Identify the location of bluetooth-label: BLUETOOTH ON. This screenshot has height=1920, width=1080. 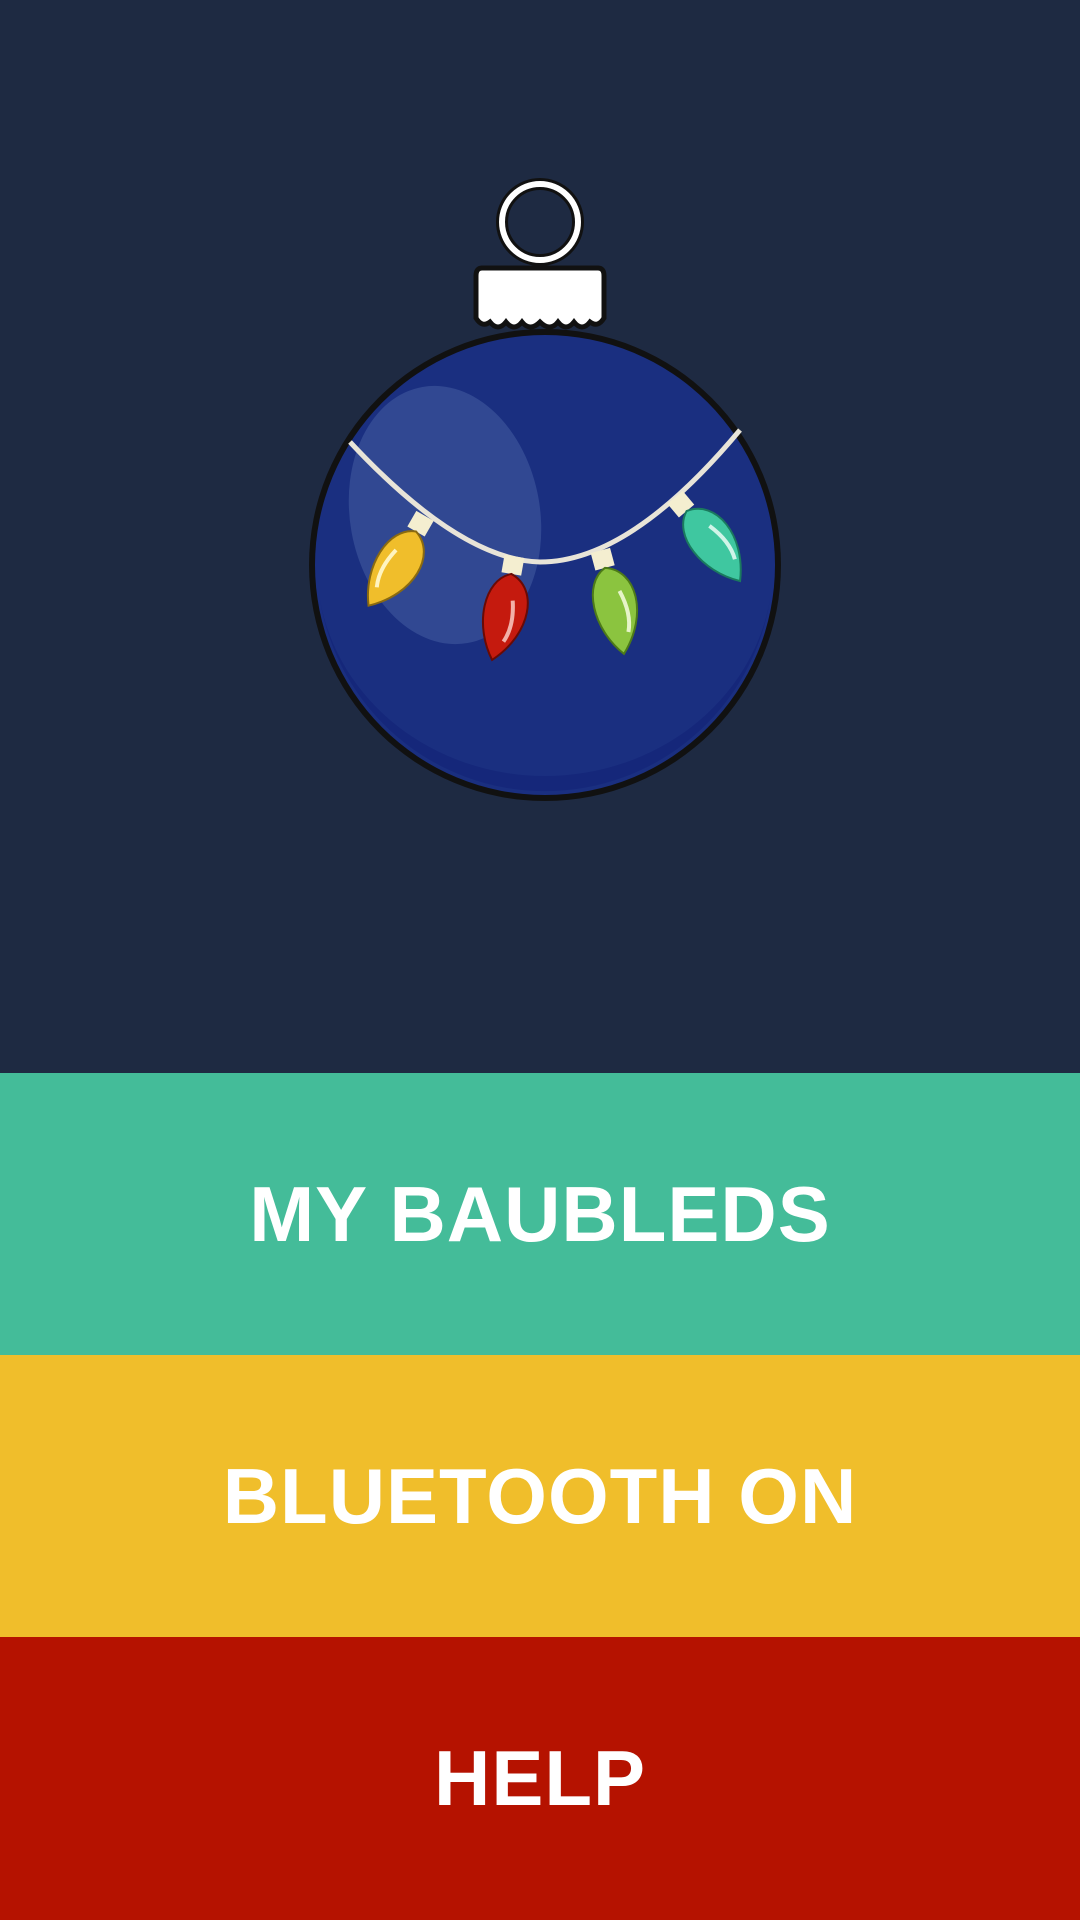
(540, 1495).